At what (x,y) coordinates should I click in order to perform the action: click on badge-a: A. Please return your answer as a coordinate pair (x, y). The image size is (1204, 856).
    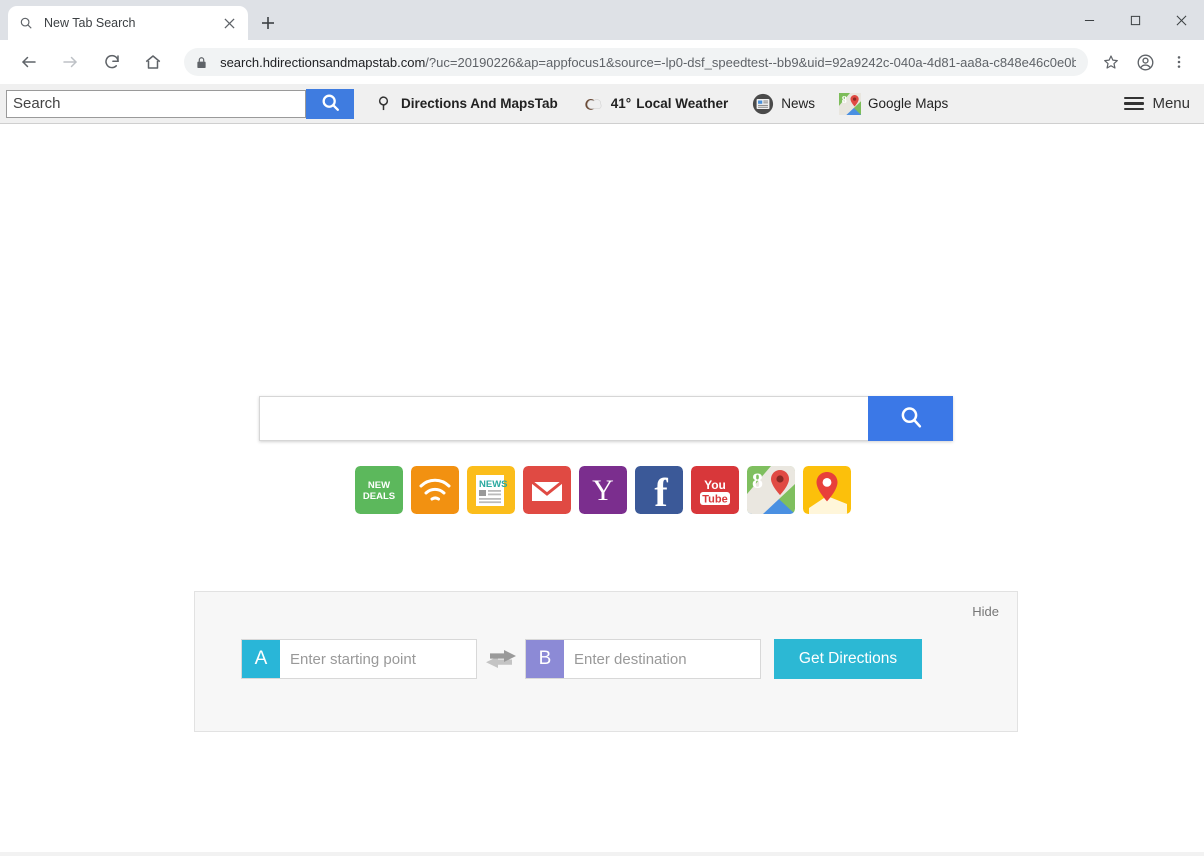
    Looking at the image, I should click on (261, 659).